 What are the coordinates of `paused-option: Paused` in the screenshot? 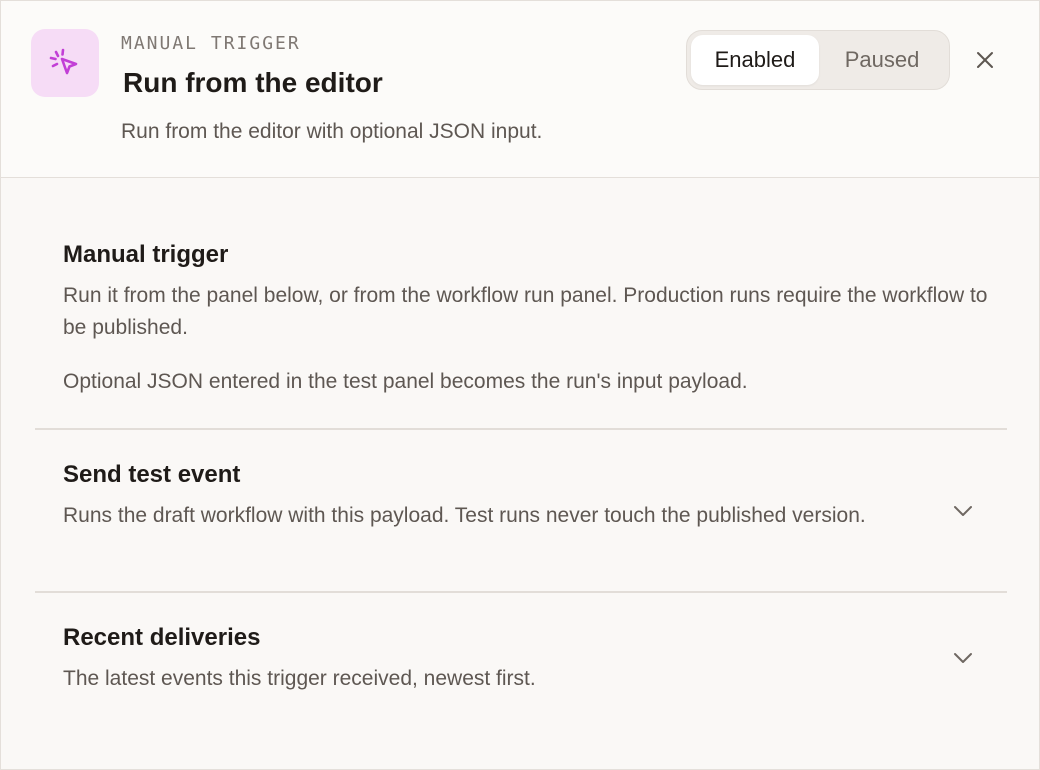 It's located at (882, 60).